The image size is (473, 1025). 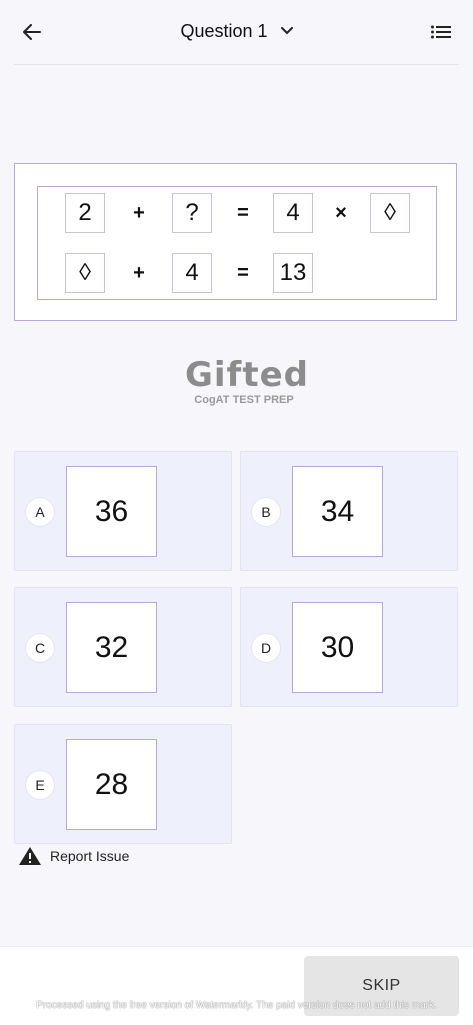 I want to click on option-value: 32, so click(x=111, y=647).